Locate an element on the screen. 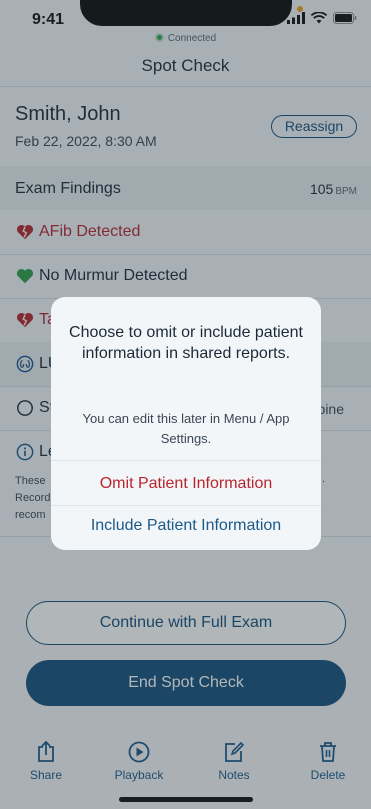  dialog-divider is located at coordinates (186, 460).